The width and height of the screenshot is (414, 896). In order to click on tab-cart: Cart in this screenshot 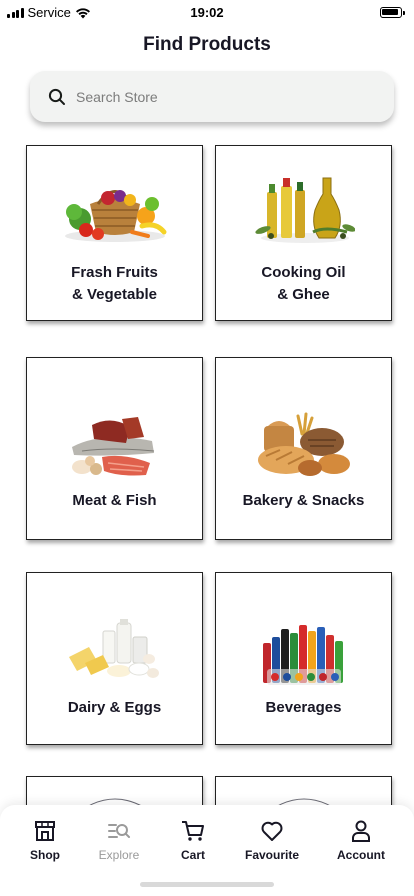, I will do `click(193, 840)`.